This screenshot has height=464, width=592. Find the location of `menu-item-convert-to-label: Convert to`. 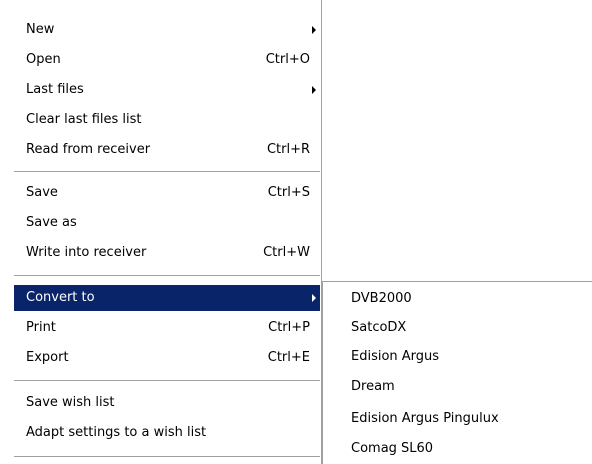

menu-item-convert-to-label: Convert to is located at coordinates (60, 297).